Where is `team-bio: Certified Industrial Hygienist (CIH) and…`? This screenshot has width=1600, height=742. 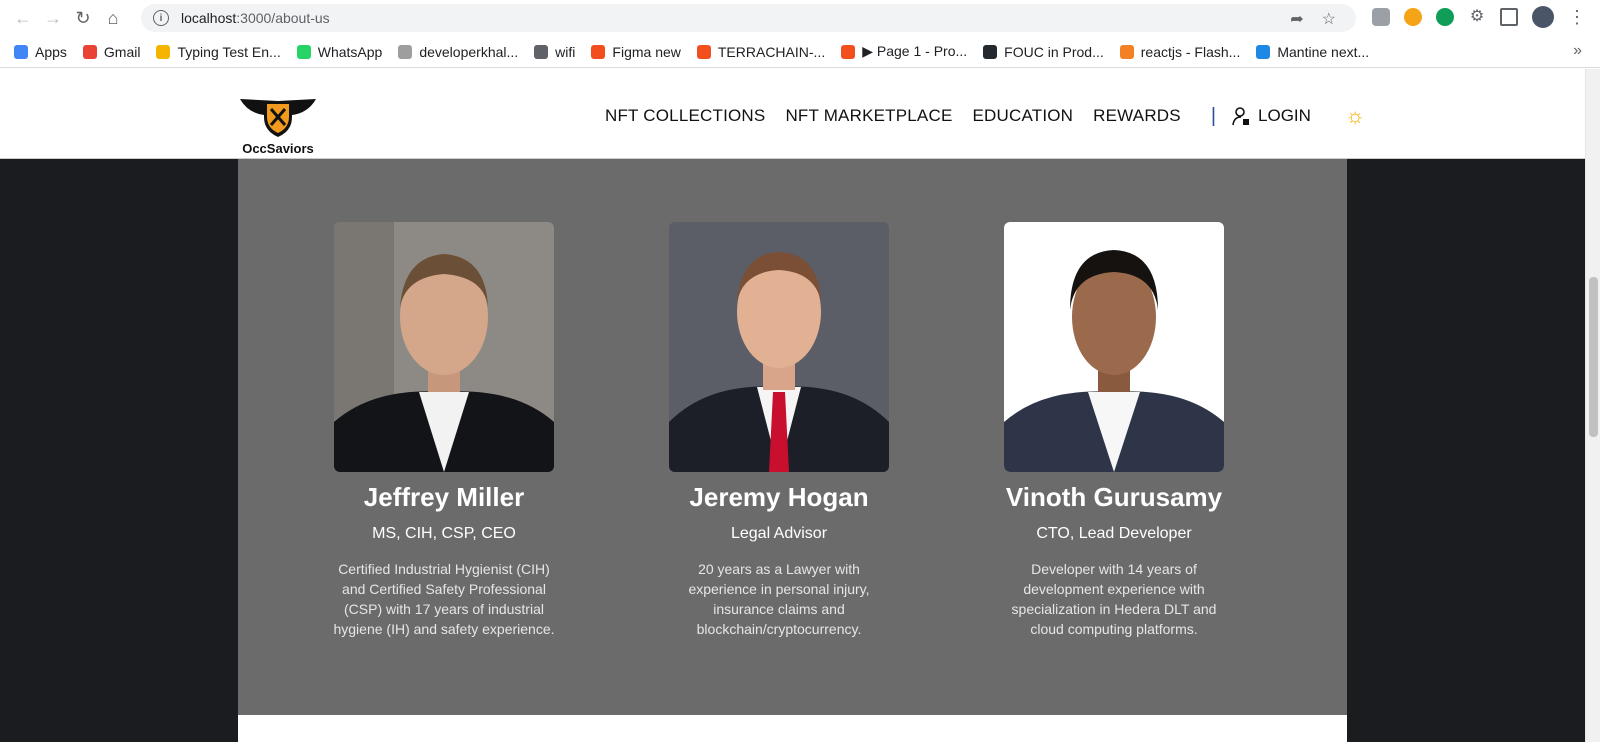 team-bio: Certified Industrial Hygienist (CIH) and… is located at coordinates (444, 599).